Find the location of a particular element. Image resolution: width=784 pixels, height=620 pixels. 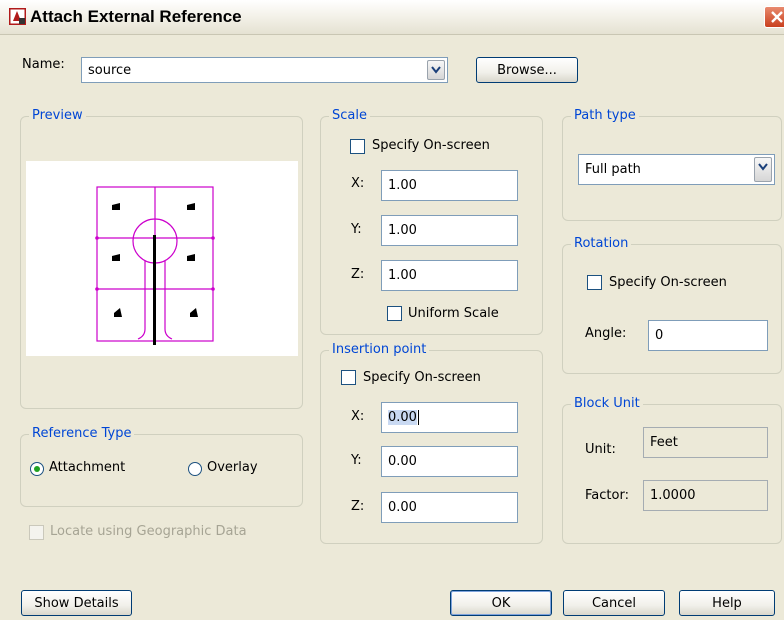

uniform-scale-checkbox is located at coordinates (394, 313).